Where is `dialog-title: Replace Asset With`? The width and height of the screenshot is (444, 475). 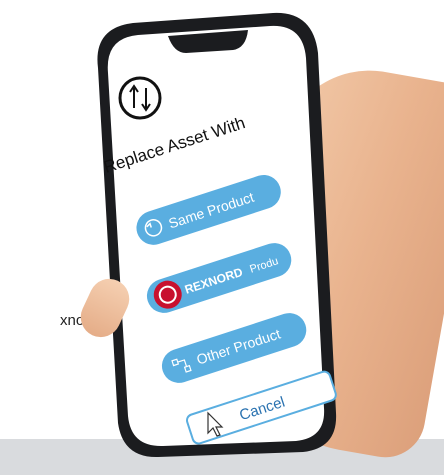
dialog-title: Replace Asset With is located at coordinates (174, 145).